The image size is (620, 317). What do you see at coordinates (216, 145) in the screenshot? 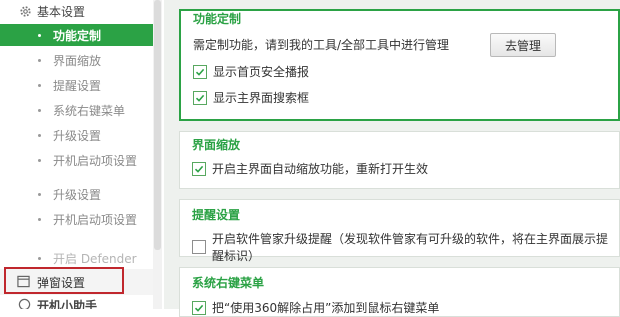
I see `panel-title: 界面缩放` at bounding box center [216, 145].